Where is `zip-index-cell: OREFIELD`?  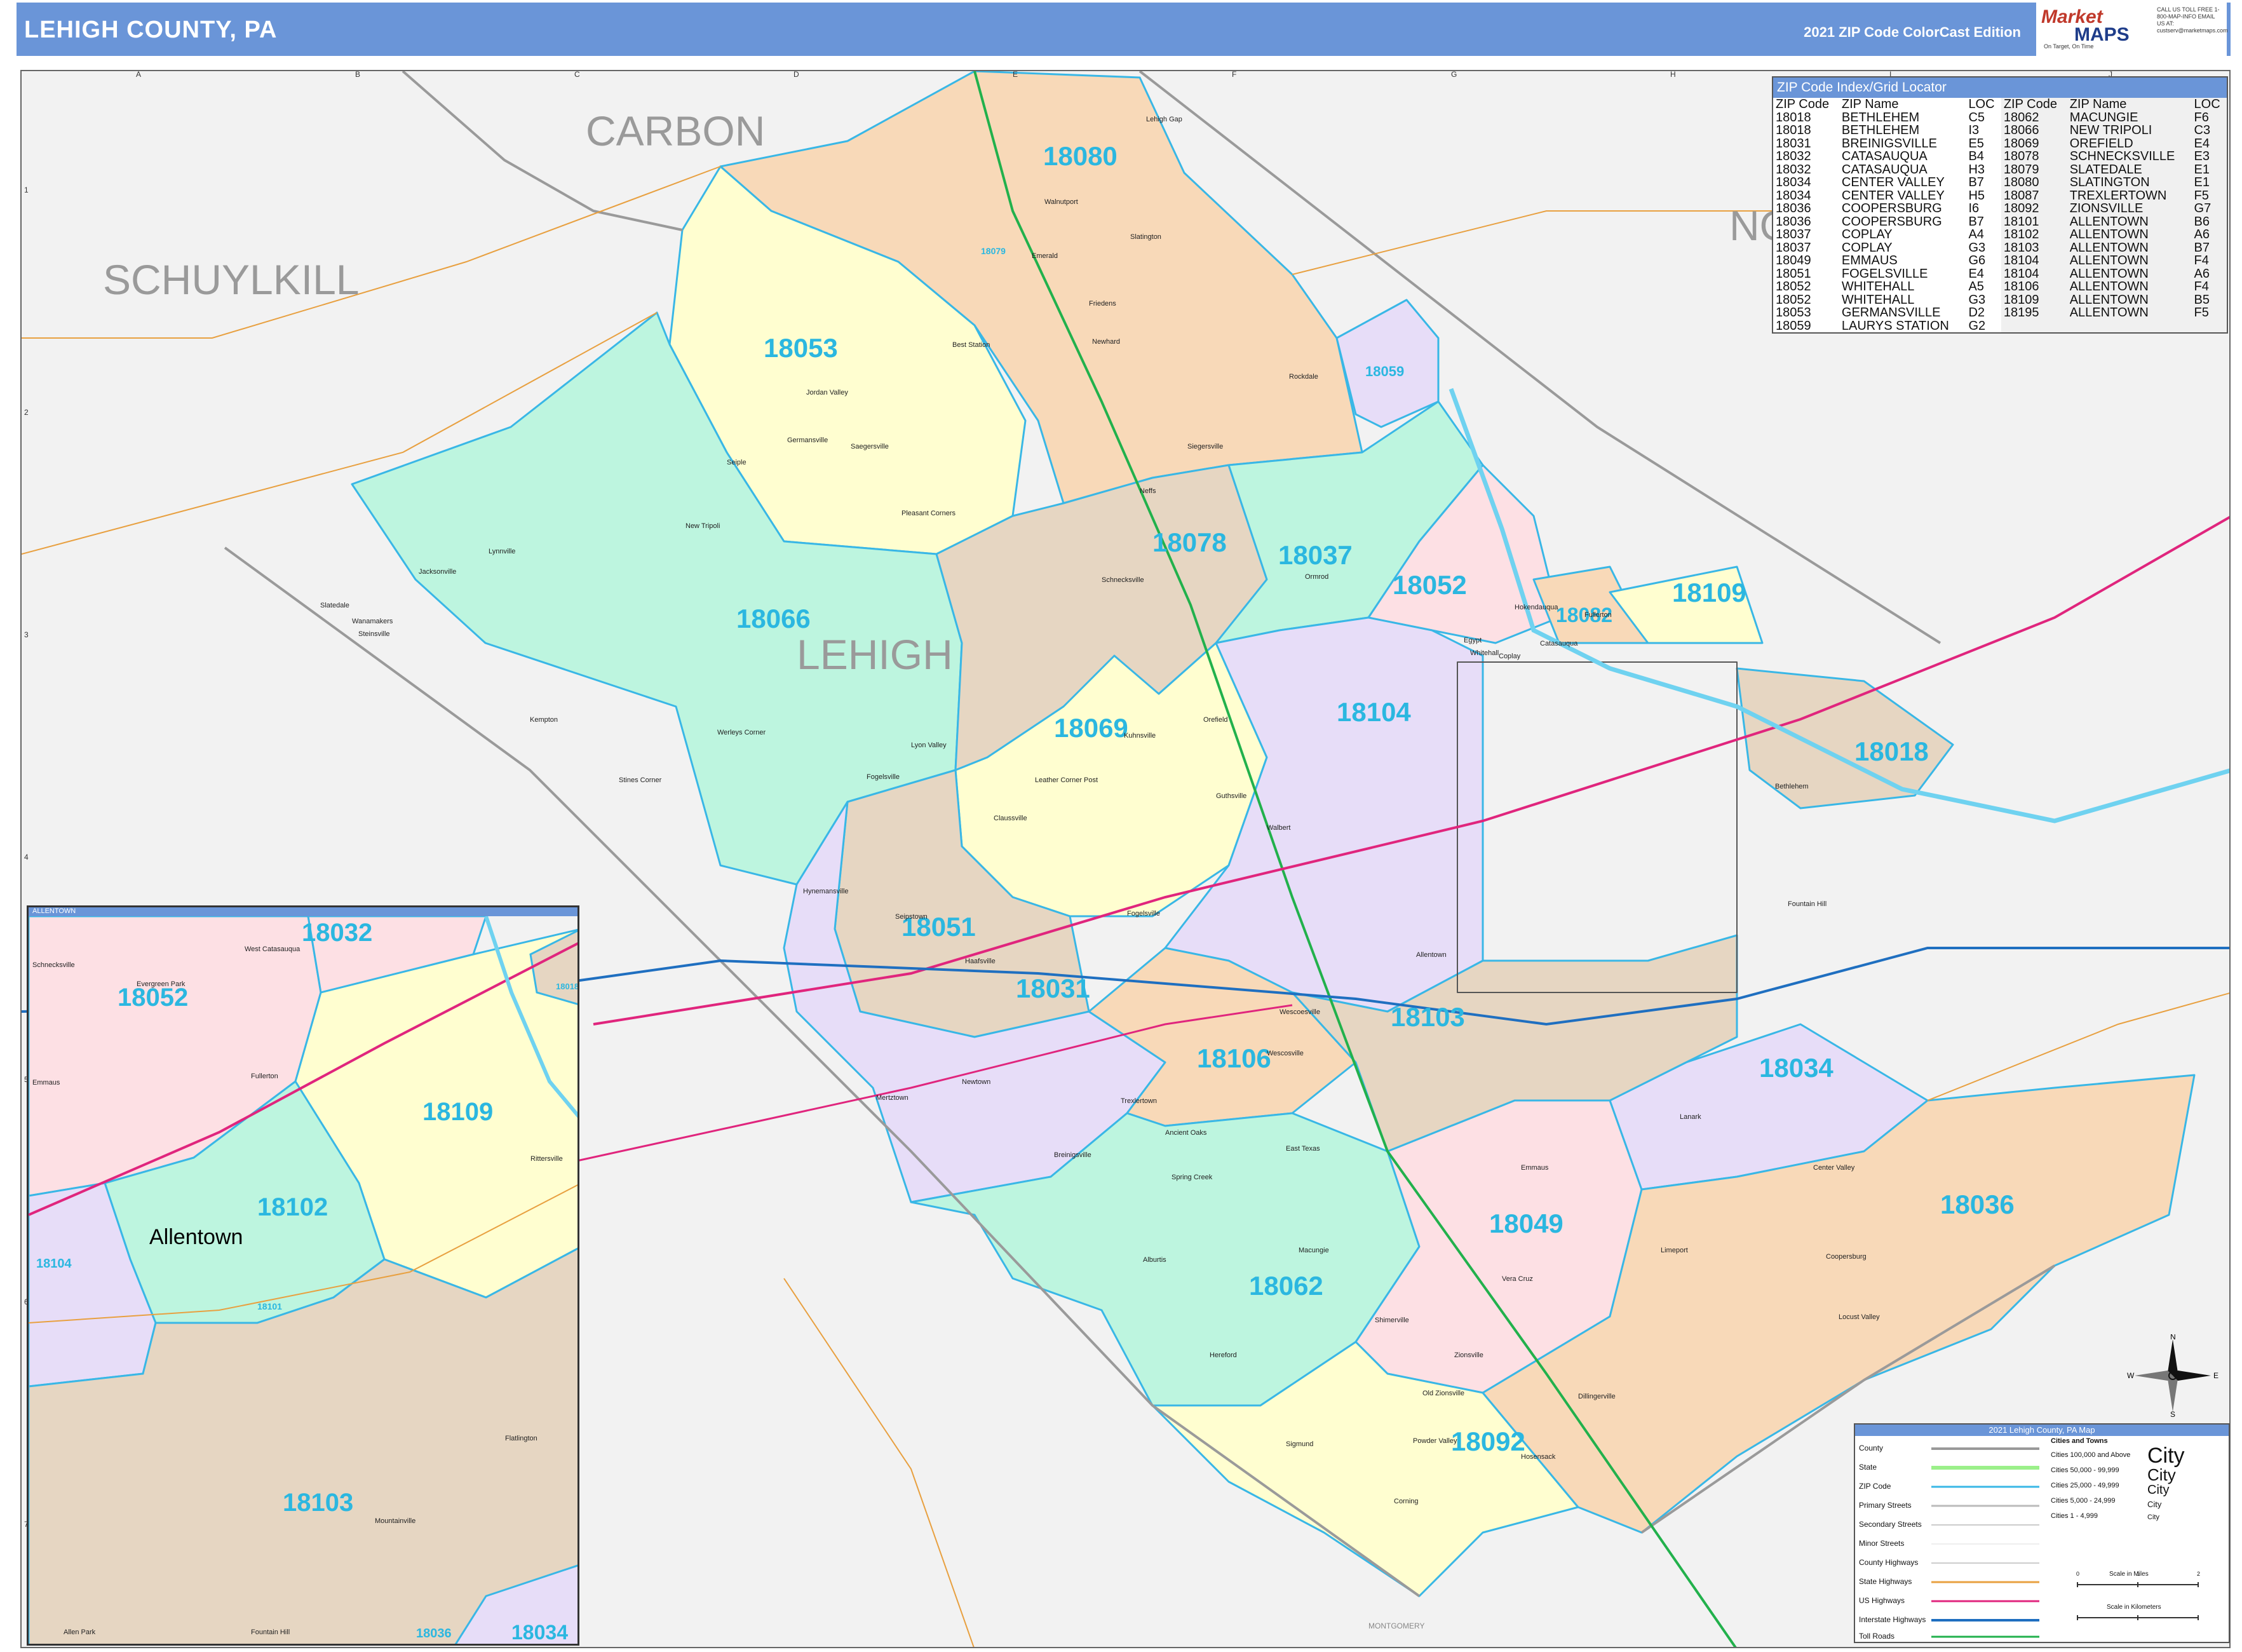
zip-index-cell: OREFIELD is located at coordinates (2129, 143).